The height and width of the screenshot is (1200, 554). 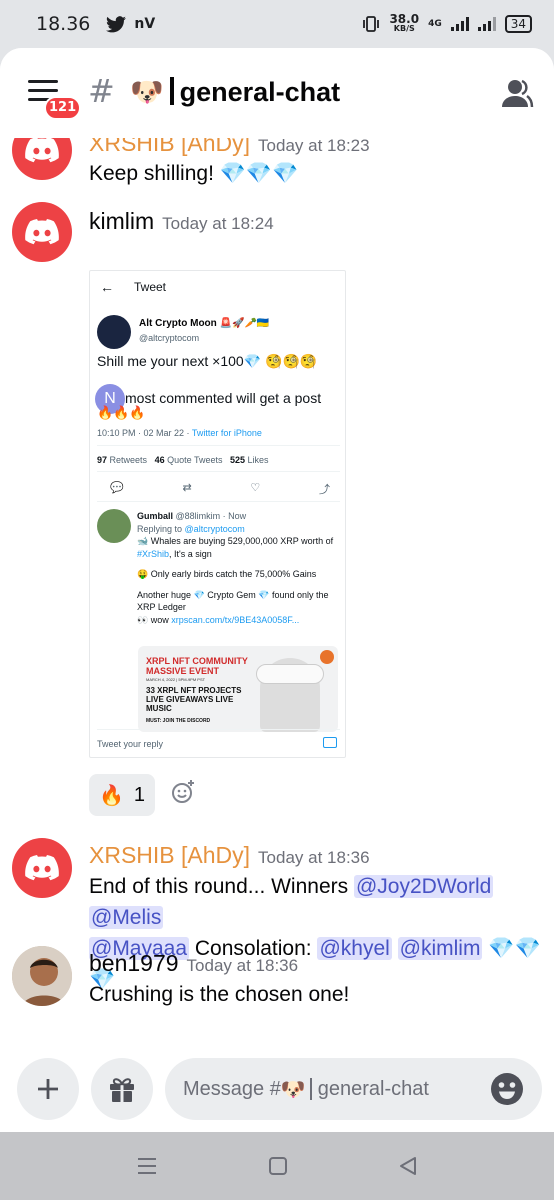 What do you see at coordinates (114, 526) in the screenshot?
I see `reply-author-avatar` at bounding box center [114, 526].